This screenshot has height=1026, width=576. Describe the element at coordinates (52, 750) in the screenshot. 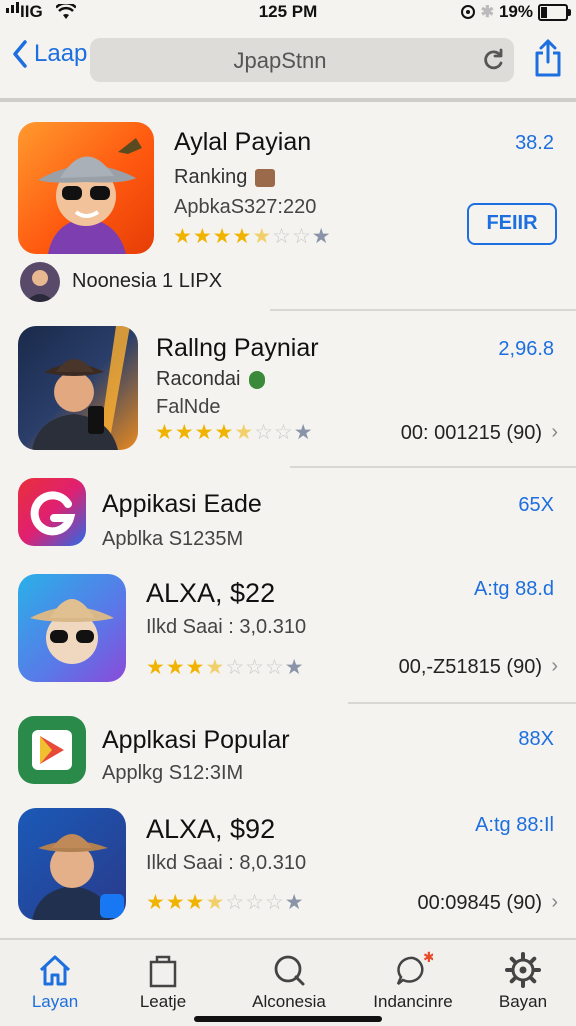

I see `app-icon-section2` at that location.